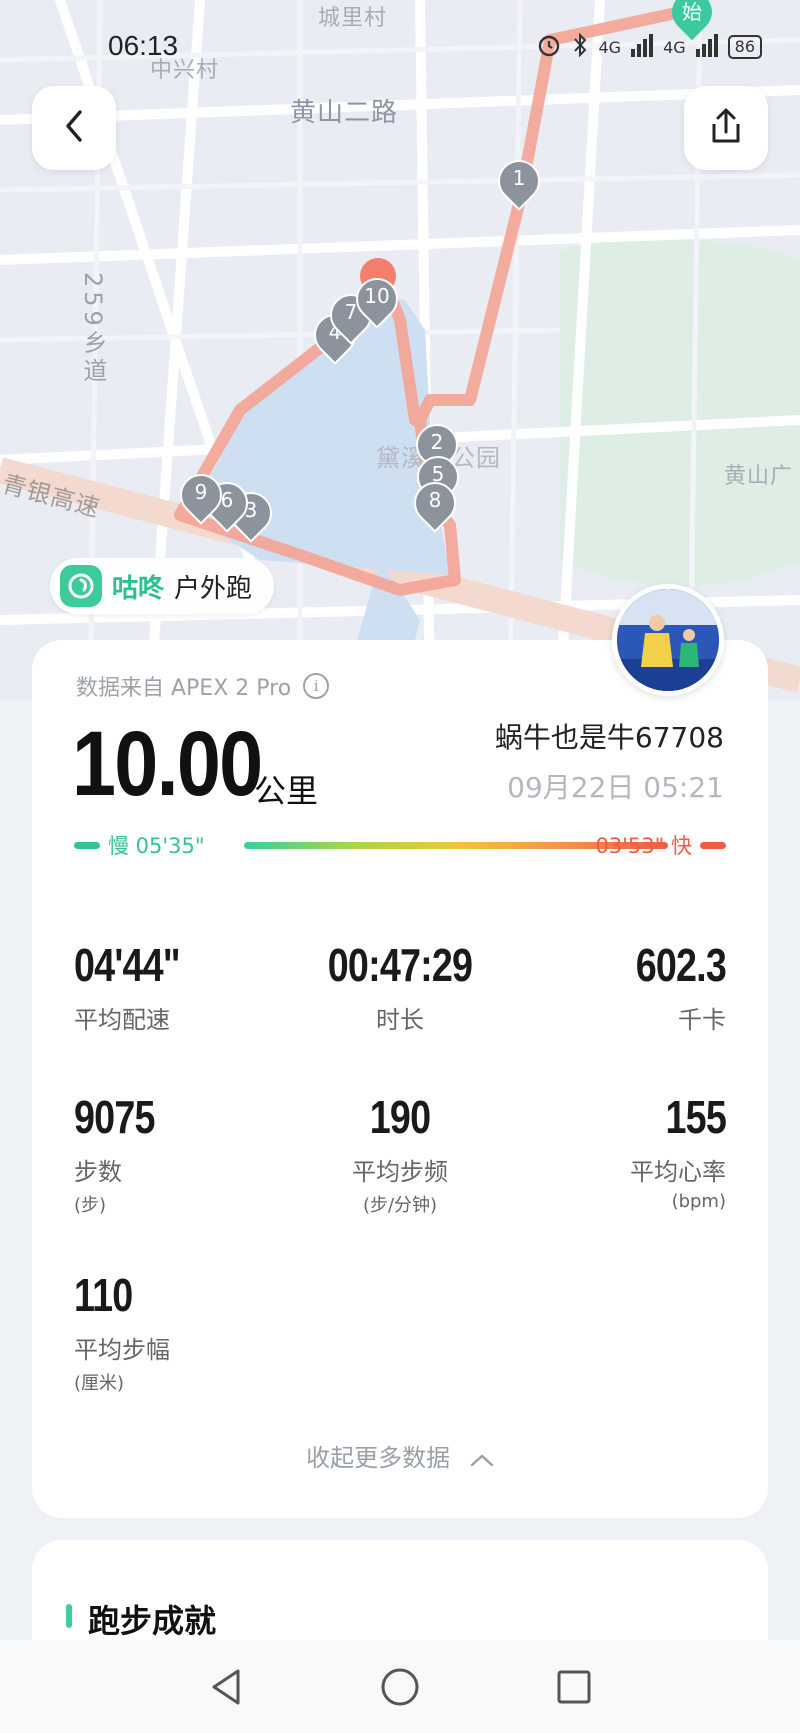  What do you see at coordinates (681, 965) in the screenshot?
I see `stat-value: 602.3` at bounding box center [681, 965].